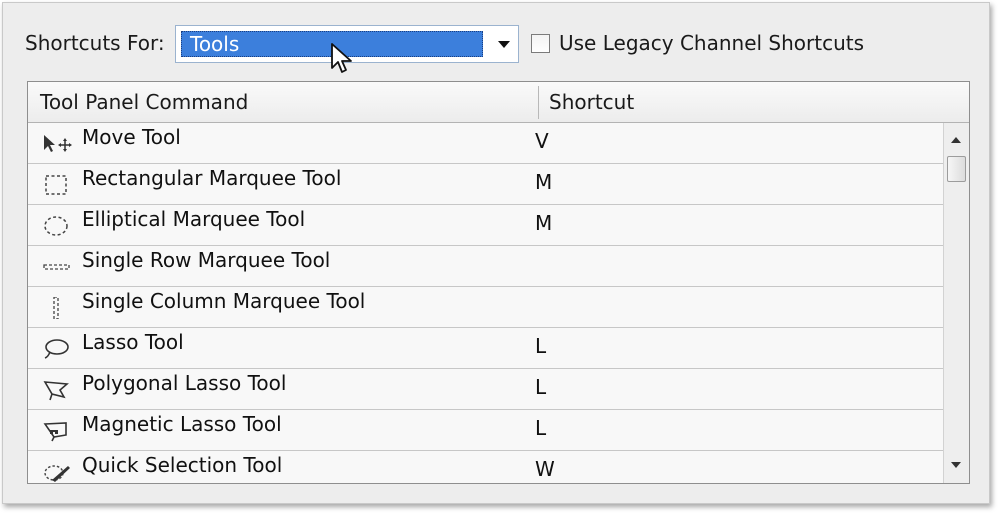 Image resolution: width=1000 pixels, height=513 pixels. Describe the element at coordinates (194, 219) in the screenshot. I see `command-name: Elliptical Marquee Tool` at that location.